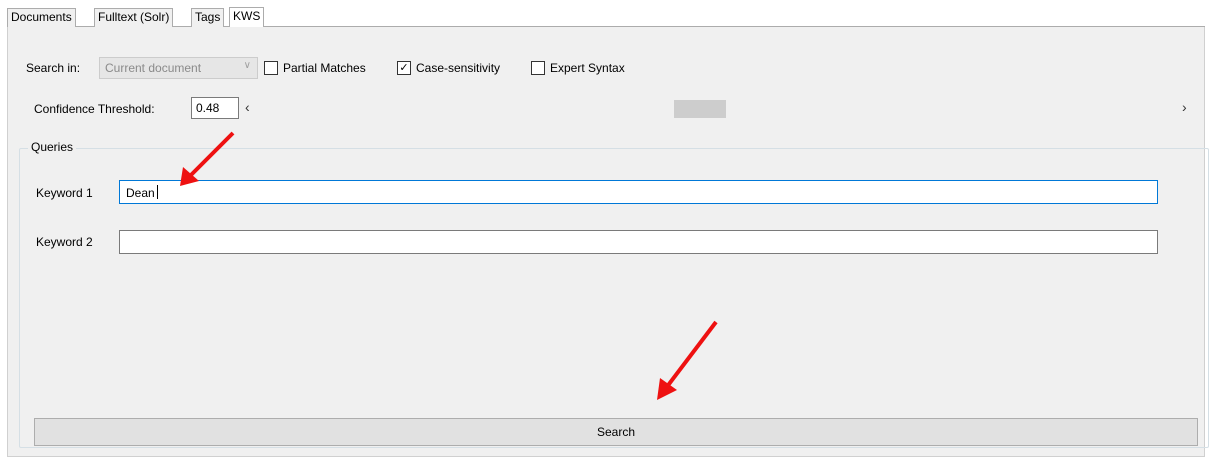 The image size is (1212, 463). What do you see at coordinates (324, 68) in the screenshot?
I see `partial-matches-label: Partial Matches` at bounding box center [324, 68].